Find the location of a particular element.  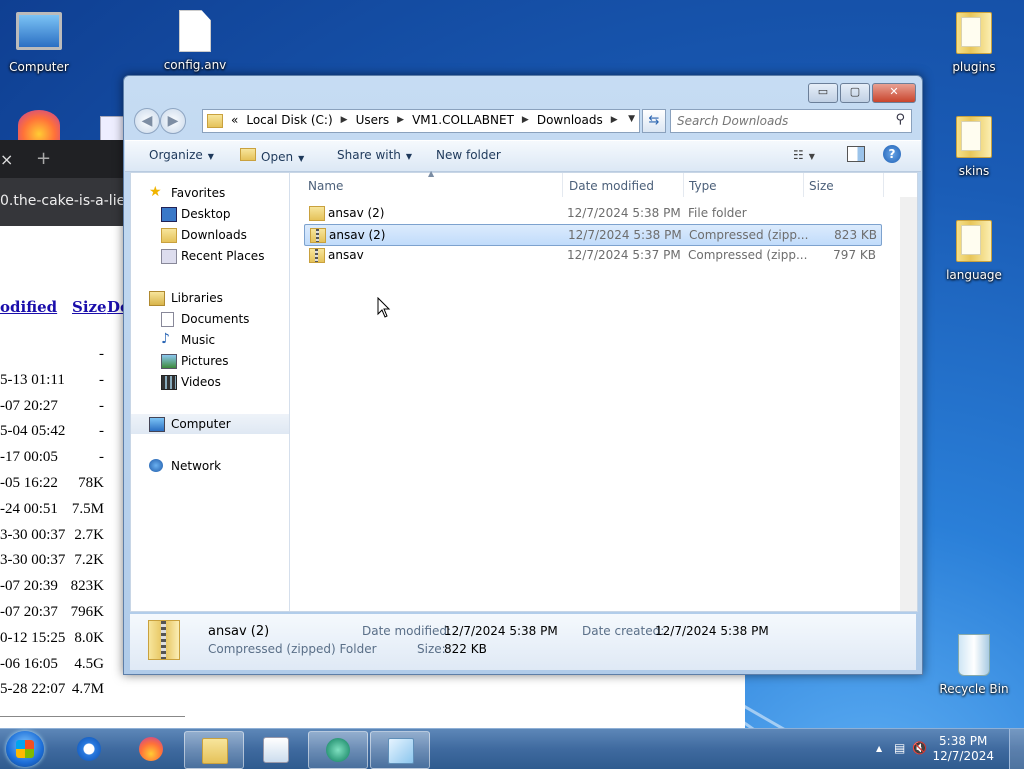

listing-date: -17 00:05 is located at coordinates (29, 457).